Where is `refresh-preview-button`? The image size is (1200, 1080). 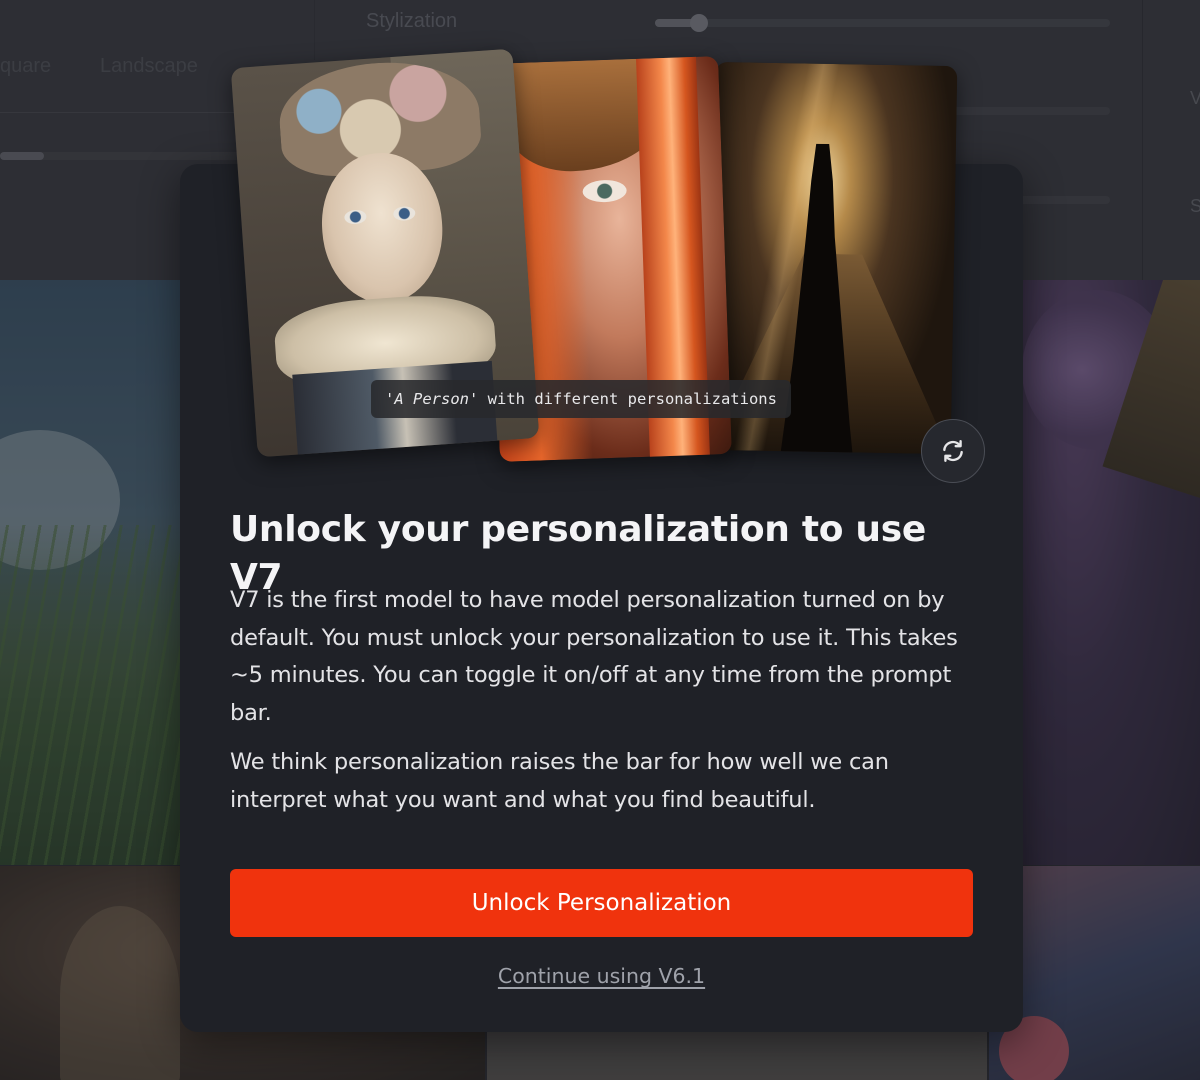 refresh-preview-button is located at coordinates (953, 451).